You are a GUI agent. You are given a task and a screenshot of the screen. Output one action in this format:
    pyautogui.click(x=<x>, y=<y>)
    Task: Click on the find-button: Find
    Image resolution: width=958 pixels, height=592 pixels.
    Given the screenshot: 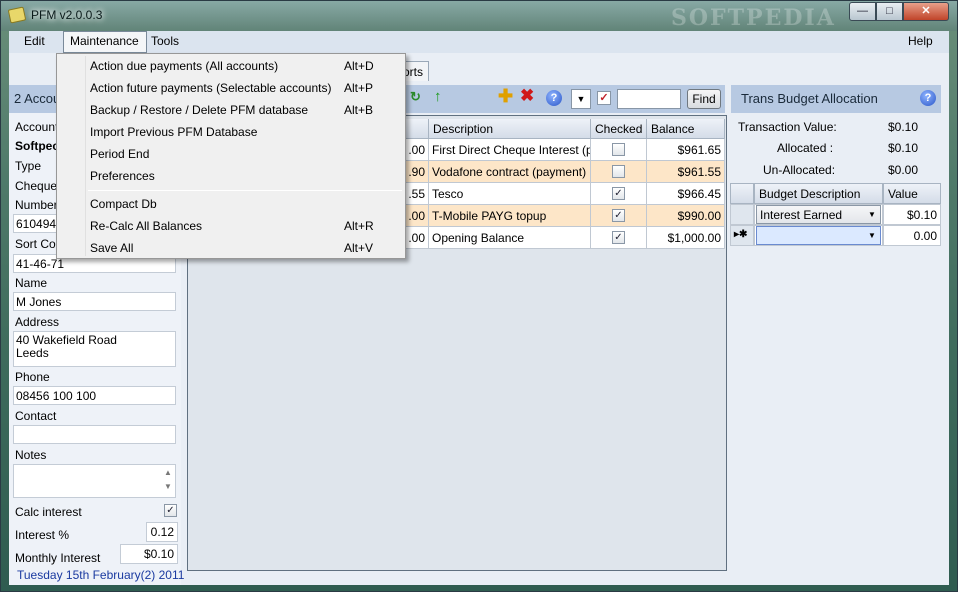 What is the action you would take?
    pyautogui.click(x=704, y=99)
    